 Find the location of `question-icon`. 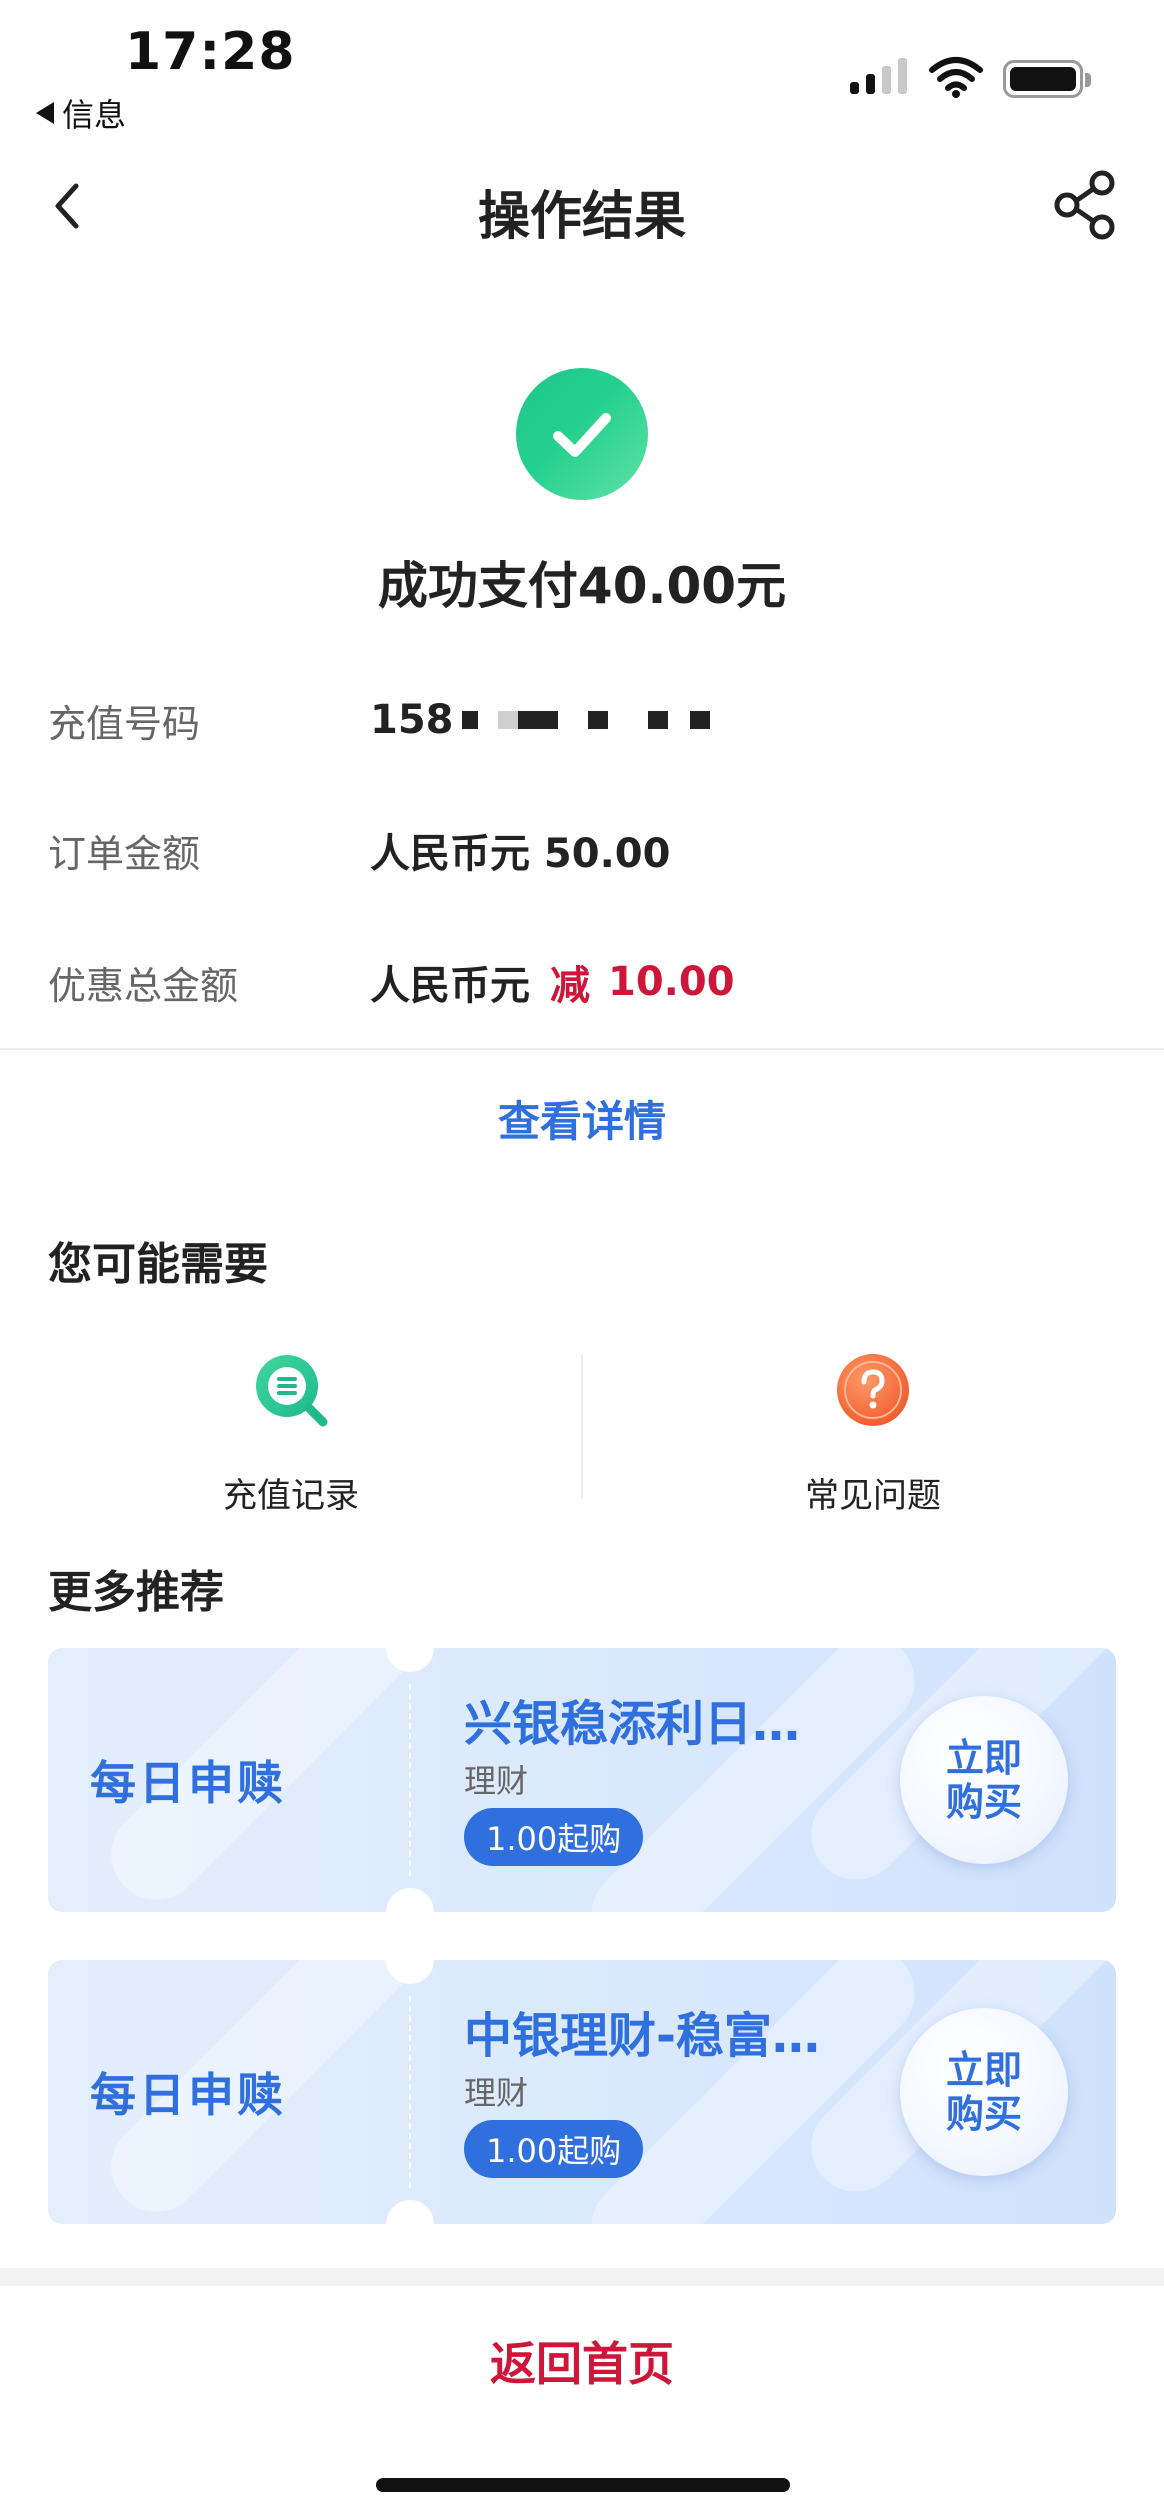

question-icon is located at coordinates (873, 1390).